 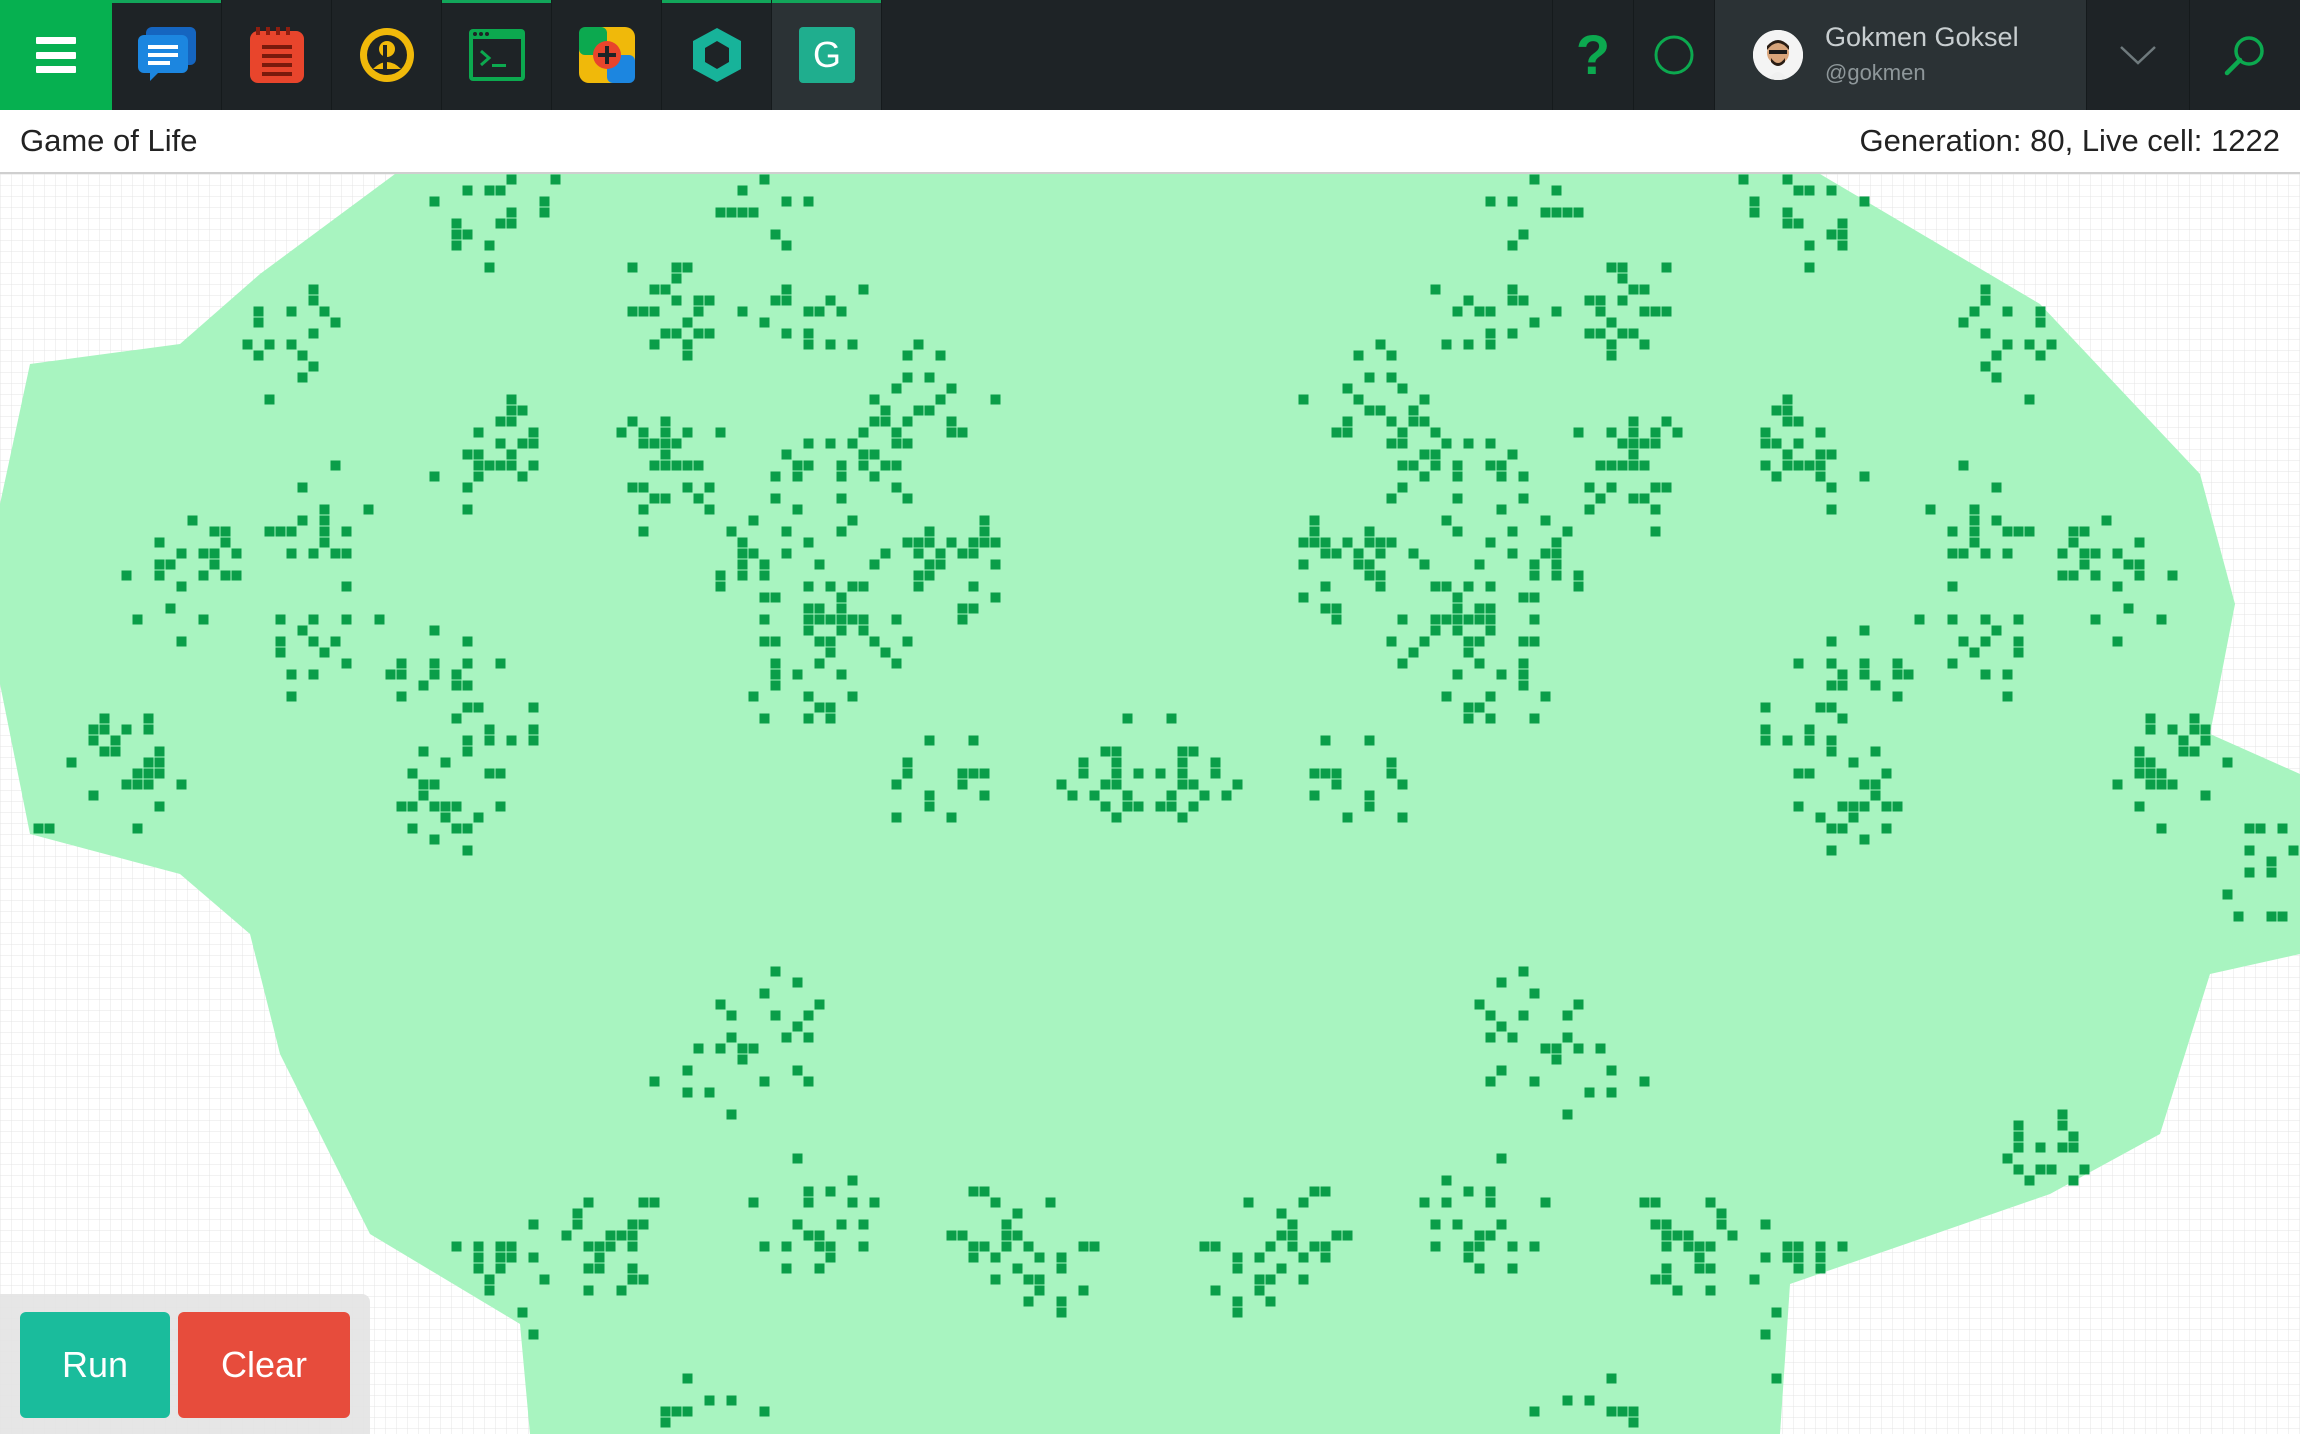 What do you see at coordinates (387, 55) in the screenshot?
I see `contacts-app-button` at bounding box center [387, 55].